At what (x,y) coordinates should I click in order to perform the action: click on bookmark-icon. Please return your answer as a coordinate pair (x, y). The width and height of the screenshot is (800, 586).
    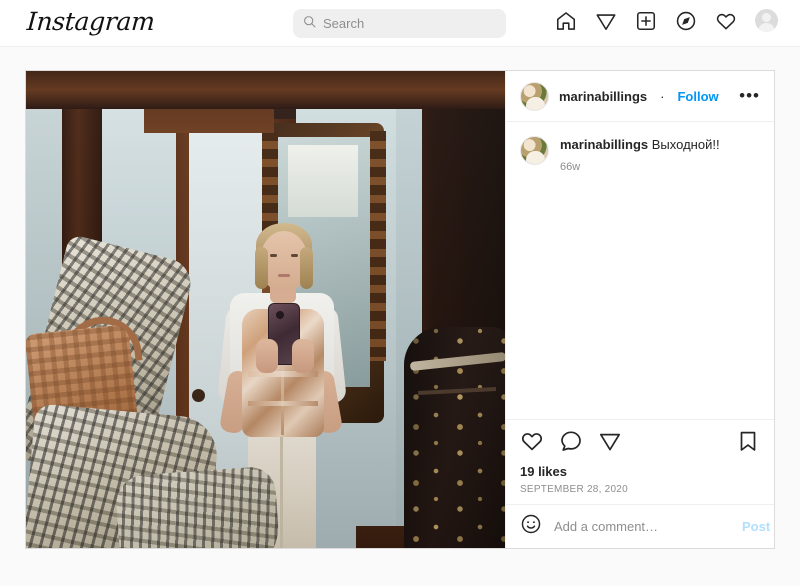
    Looking at the image, I should click on (748, 443).